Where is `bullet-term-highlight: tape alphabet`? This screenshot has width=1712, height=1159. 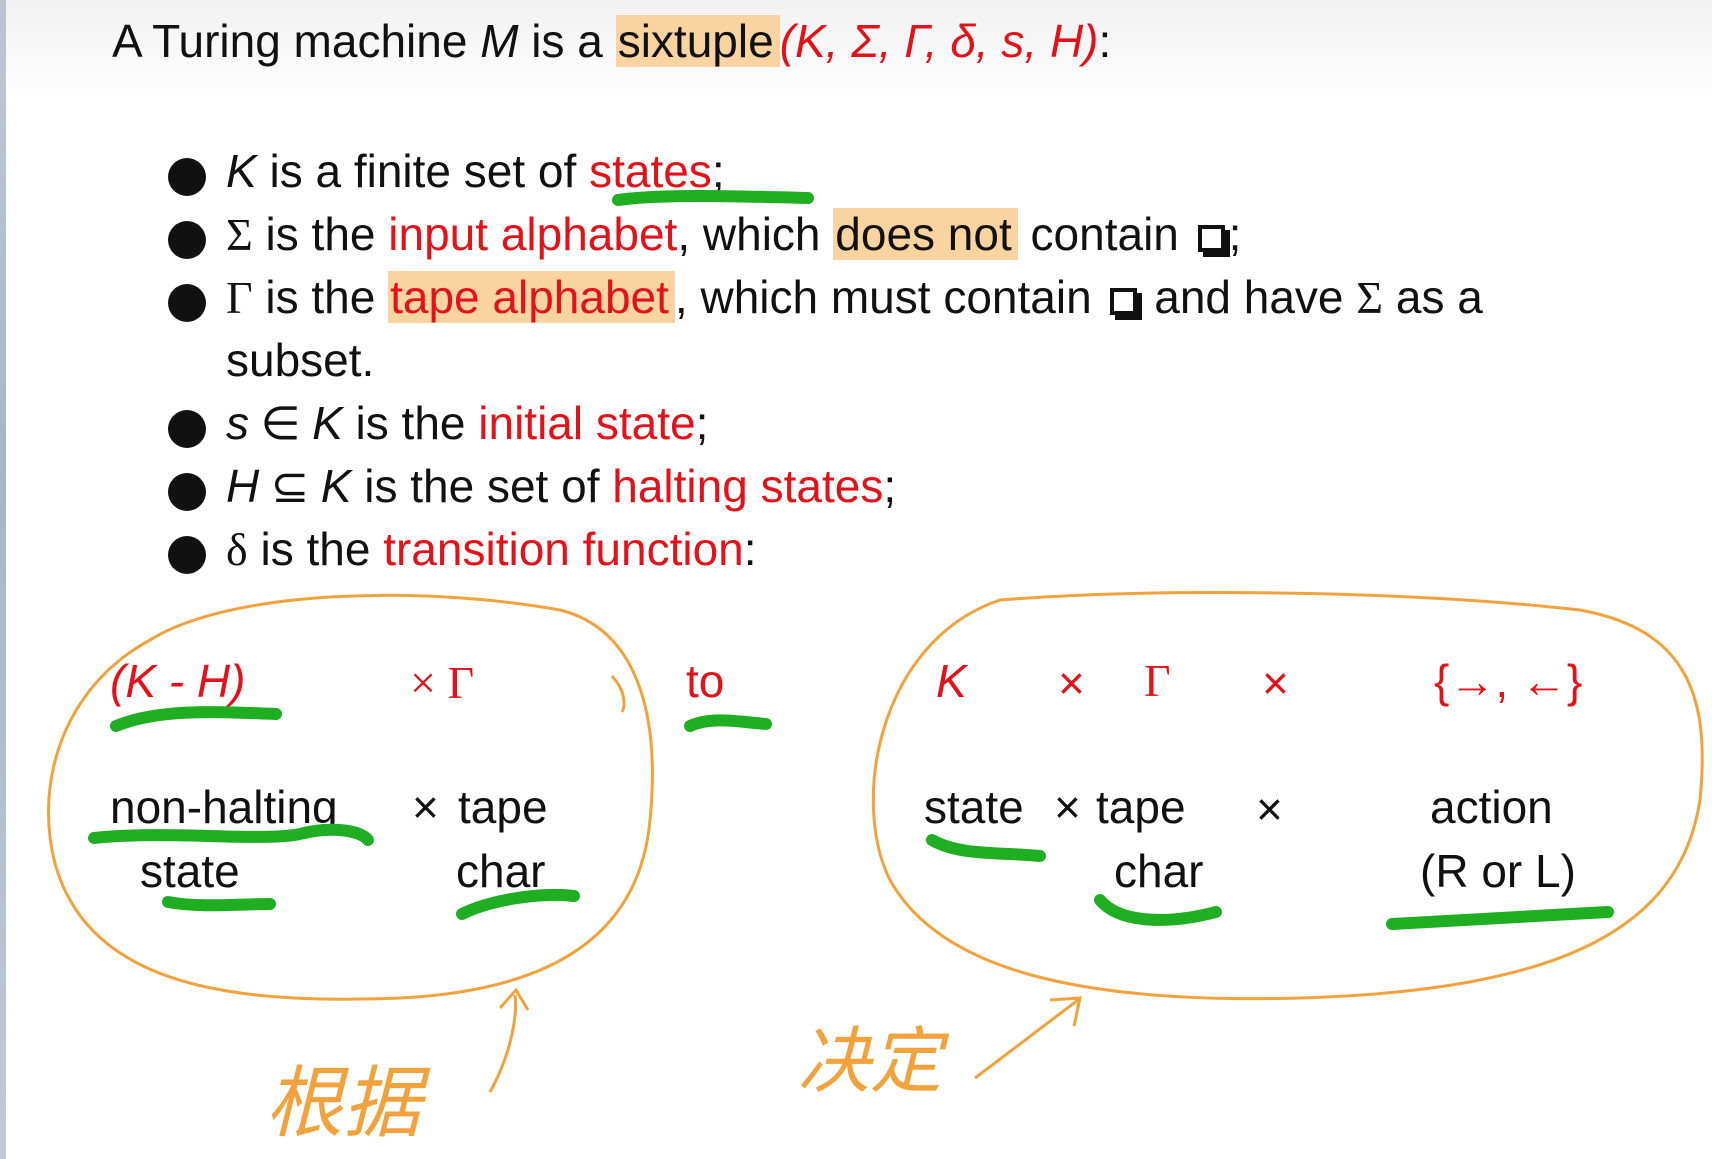 bullet-term-highlight: tape alphabet is located at coordinates (531, 297).